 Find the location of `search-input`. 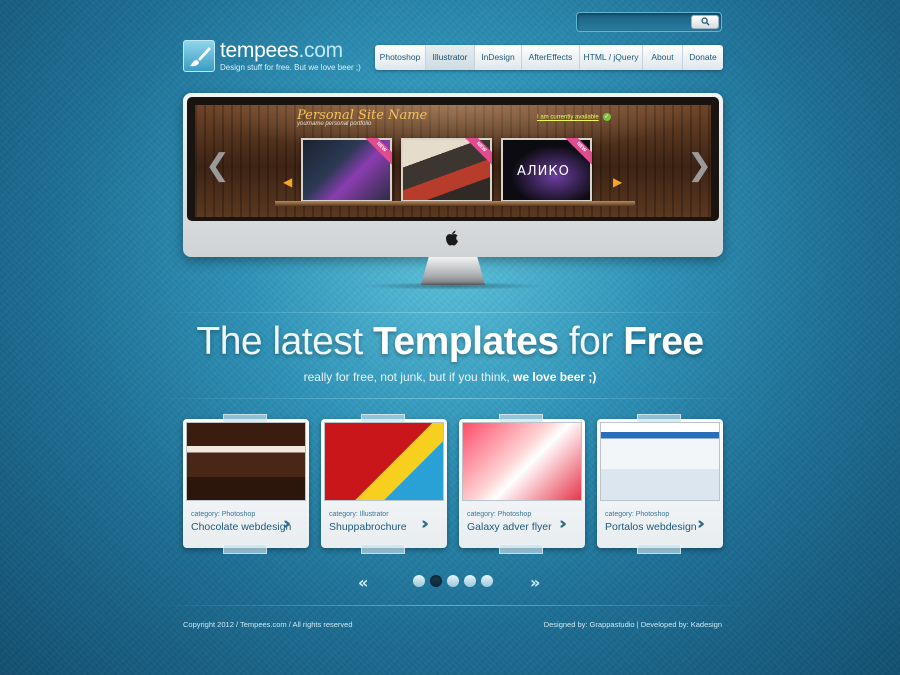

search-input is located at coordinates (635, 22).